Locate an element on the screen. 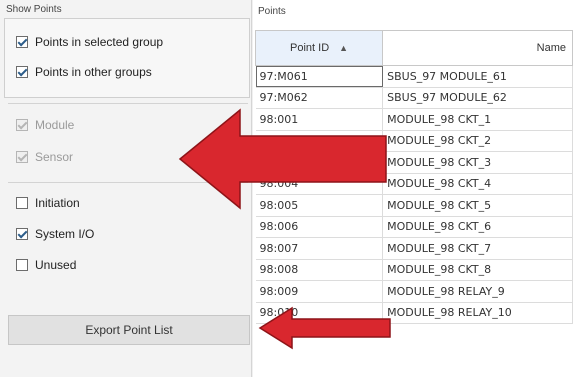  point-name-cell: MODULE_98 CKT_7 is located at coordinates (477, 248).